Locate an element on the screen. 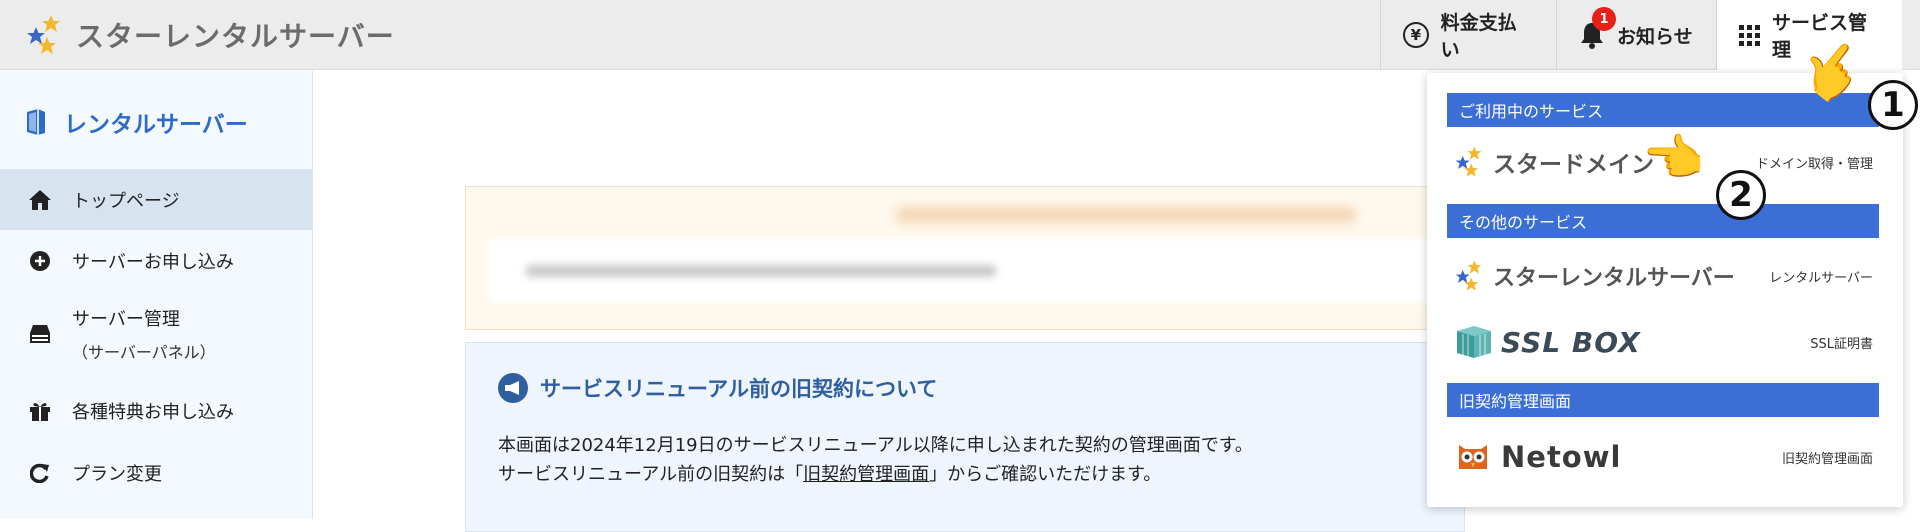  cube-icon is located at coordinates (1474, 342).